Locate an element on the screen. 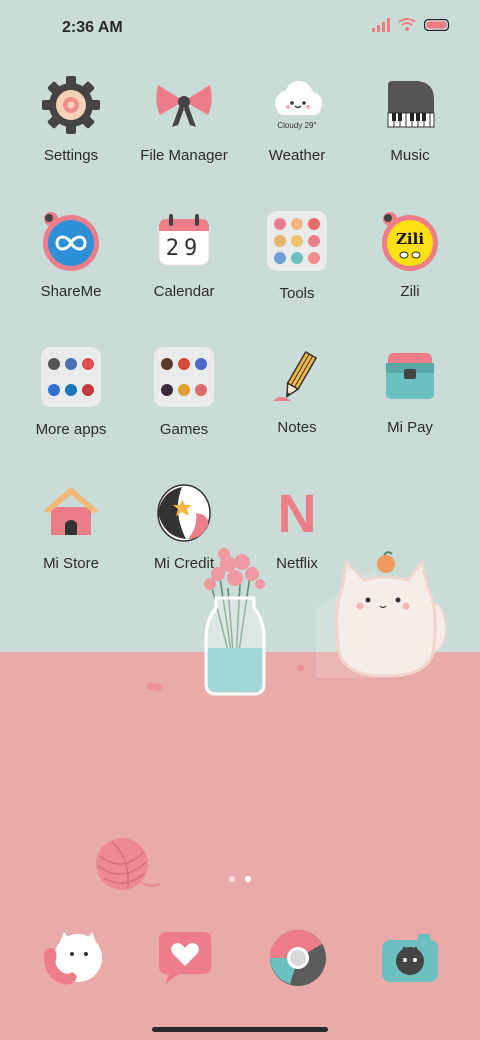 The width and height of the screenshot is (480, 1040). cellular-signal-icon is located at coordinates (381, 25).